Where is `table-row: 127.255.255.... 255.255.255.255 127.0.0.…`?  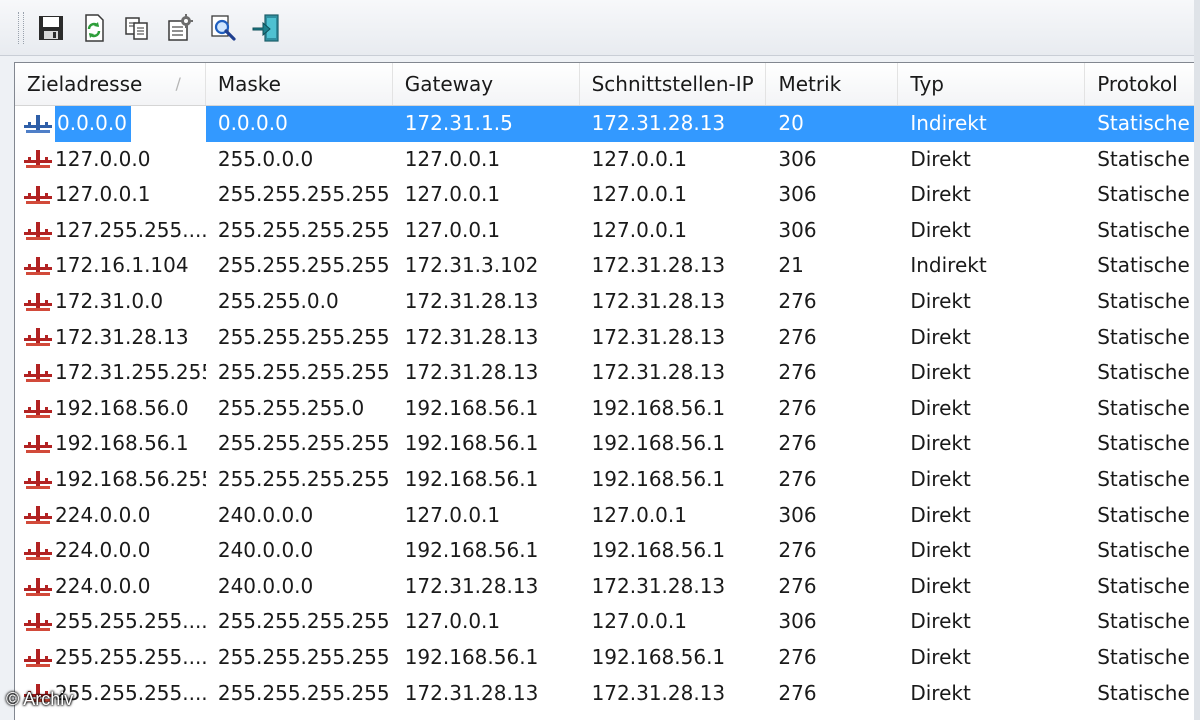 table-row: 127.255.255.... 255.255.255.255 127.0.0.… is located at coordinates (607, 231).